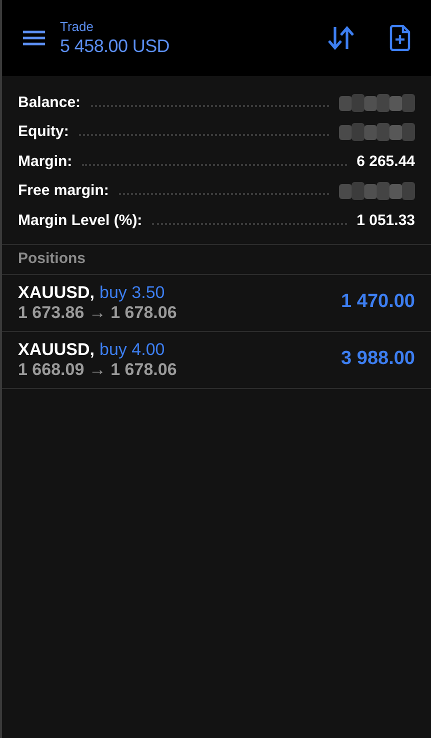  What do you see at coordinates (132, 350) in the screenshot?
I see `position-order: buy 4.00` at bounding box center [132, 350].